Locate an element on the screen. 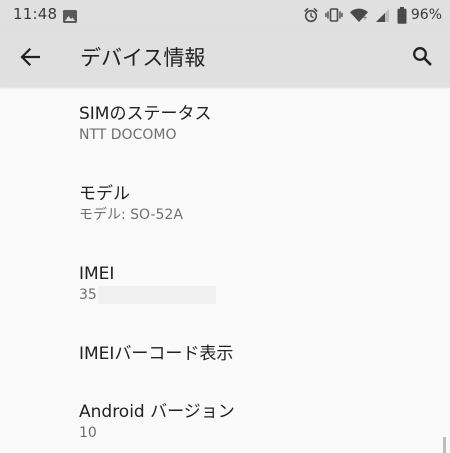 The height and width of the screenshot is (453, 450). list-item-sim-status: SIMのステータス NTT DOCOMO is located at coordinates (145, 123).